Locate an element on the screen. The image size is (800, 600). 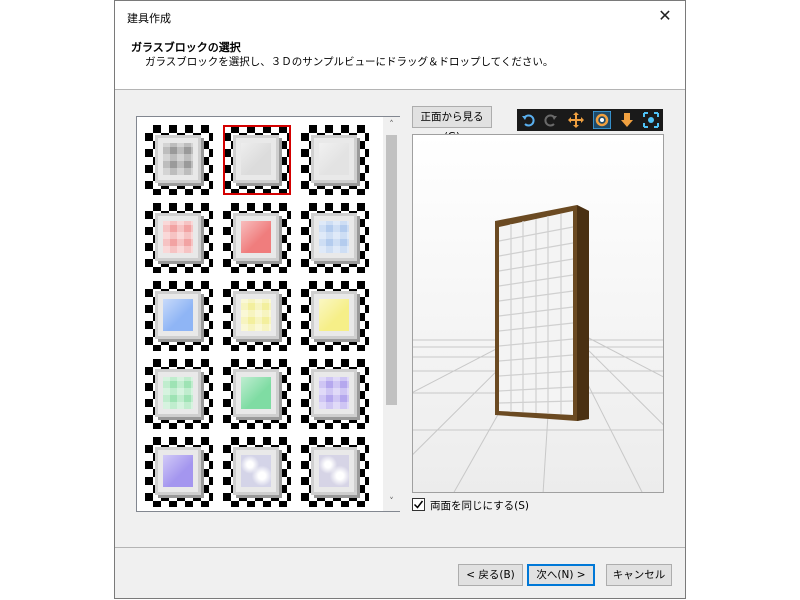
rotate-ccw-icon is located at coordinates (529, 120).